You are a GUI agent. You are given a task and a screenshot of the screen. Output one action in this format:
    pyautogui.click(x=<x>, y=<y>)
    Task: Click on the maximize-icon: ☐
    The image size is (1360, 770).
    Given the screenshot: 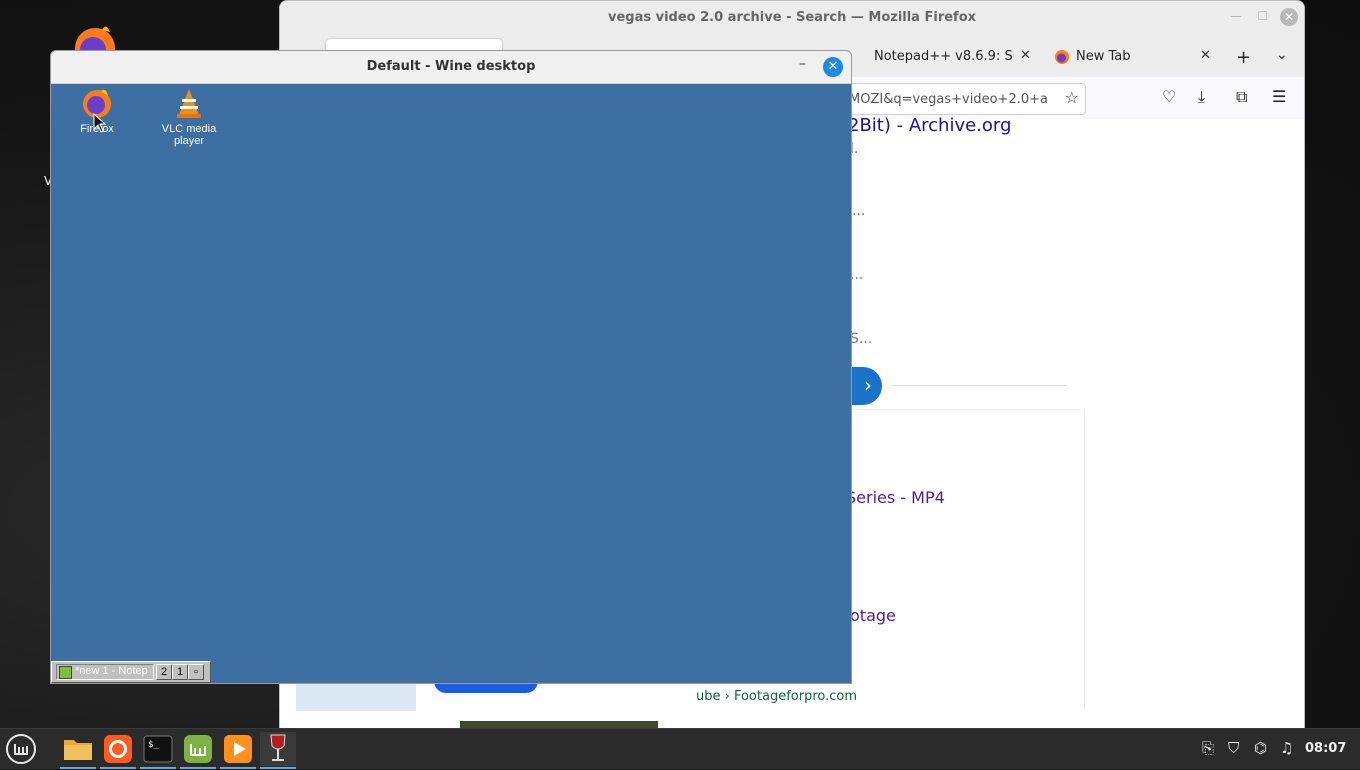 What is the action you would take?
    pyautogui.click(x=1262, y=16)
    